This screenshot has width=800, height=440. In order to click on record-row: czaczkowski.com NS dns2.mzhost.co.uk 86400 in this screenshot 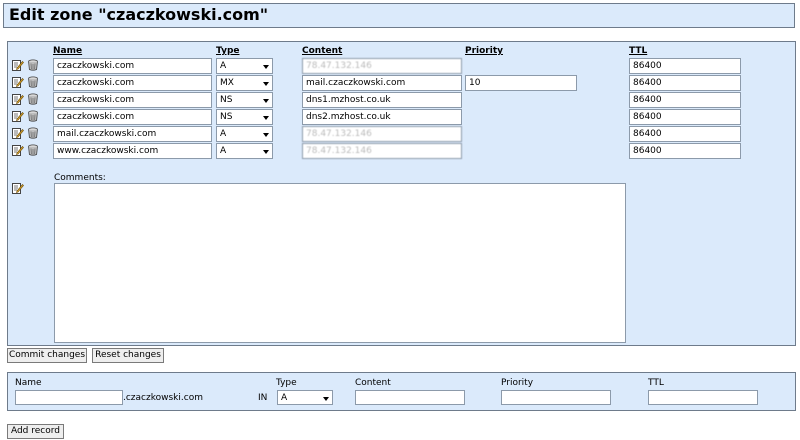, I will do `click(401, 117)`.